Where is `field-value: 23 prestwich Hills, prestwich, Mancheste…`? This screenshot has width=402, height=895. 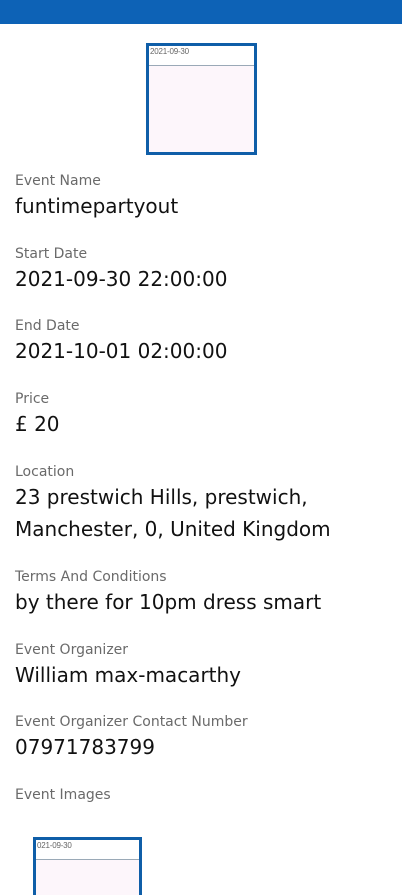 field-value: 23 prestwich Hills, prestwich, Mancheste… is located at coordinates (173, 513).